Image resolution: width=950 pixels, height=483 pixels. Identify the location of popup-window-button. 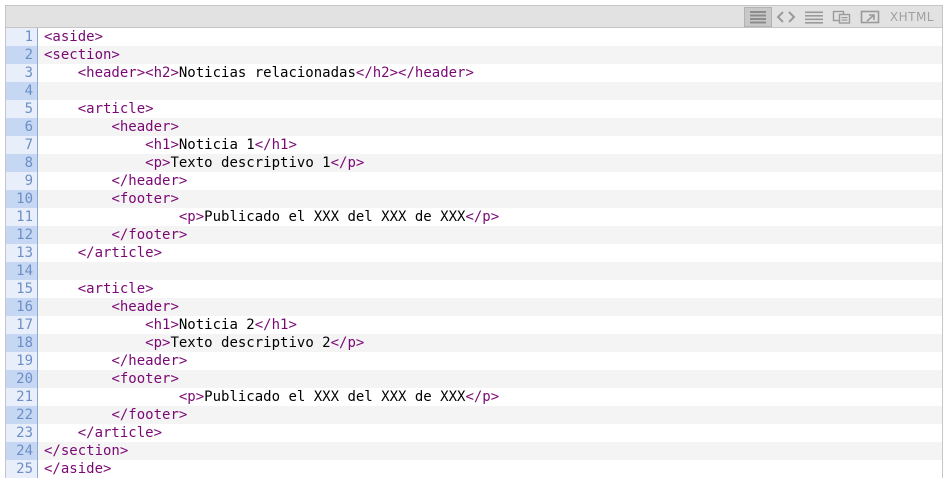
(870, 17).